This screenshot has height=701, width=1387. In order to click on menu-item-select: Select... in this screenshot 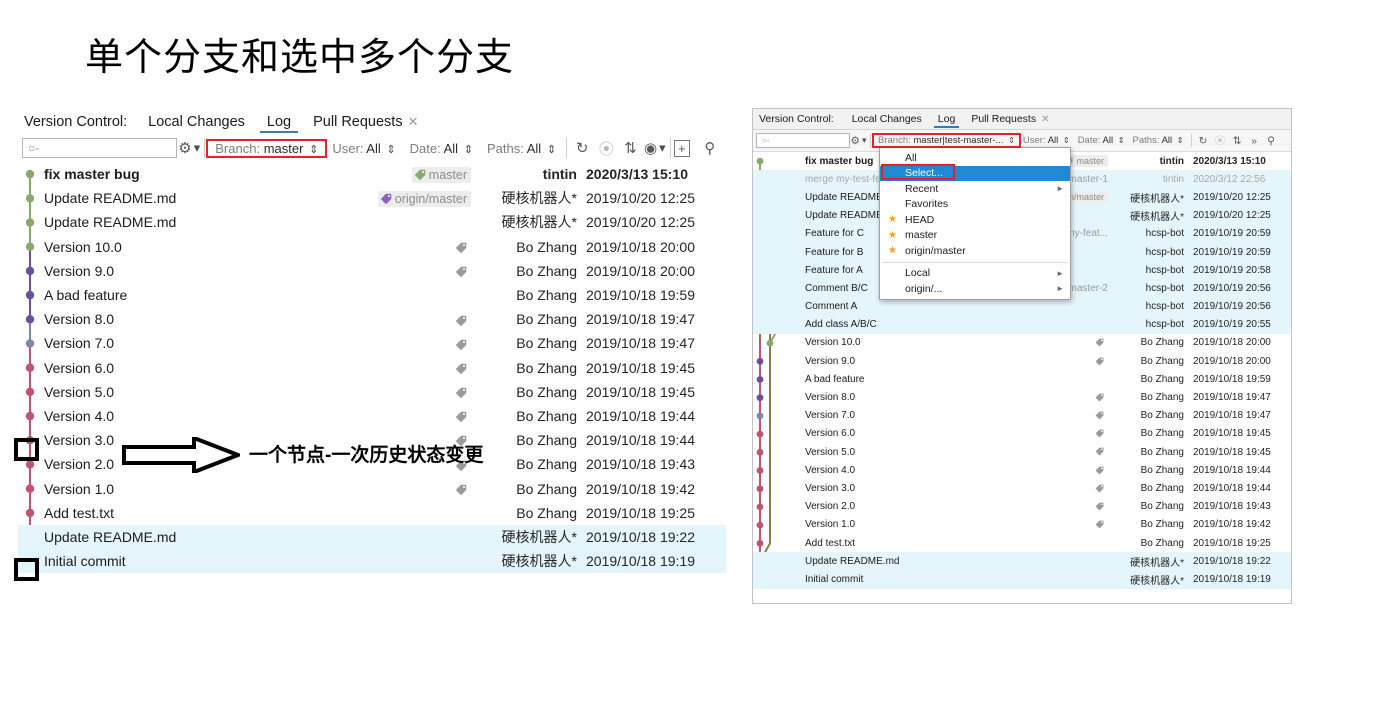, I will do `click(975, 173)`.